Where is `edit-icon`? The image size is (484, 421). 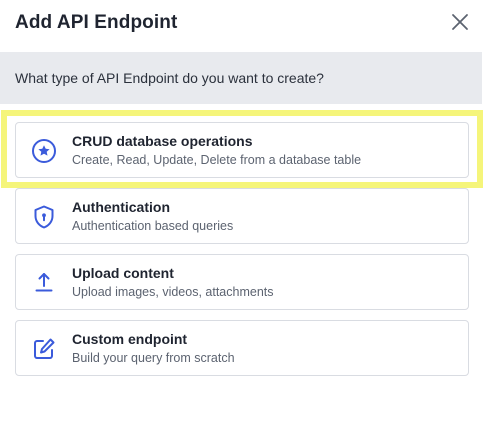 edit-icon is located at coordinates (44, 349).